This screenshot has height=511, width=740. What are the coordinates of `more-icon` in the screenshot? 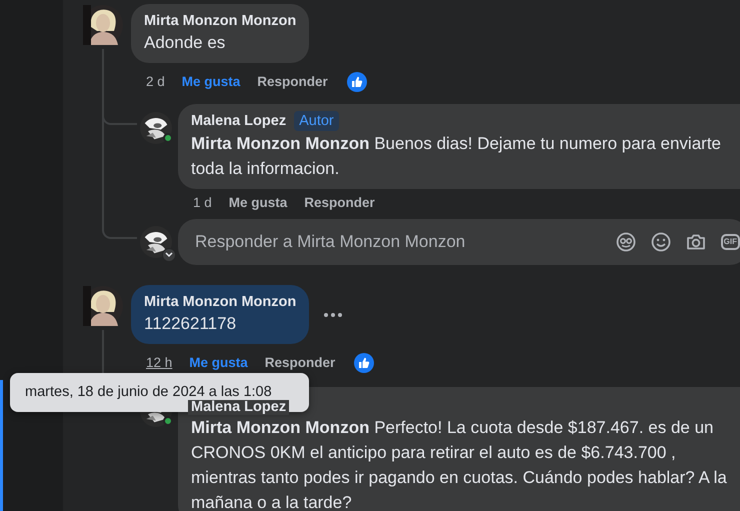 It's located at (333, 314).